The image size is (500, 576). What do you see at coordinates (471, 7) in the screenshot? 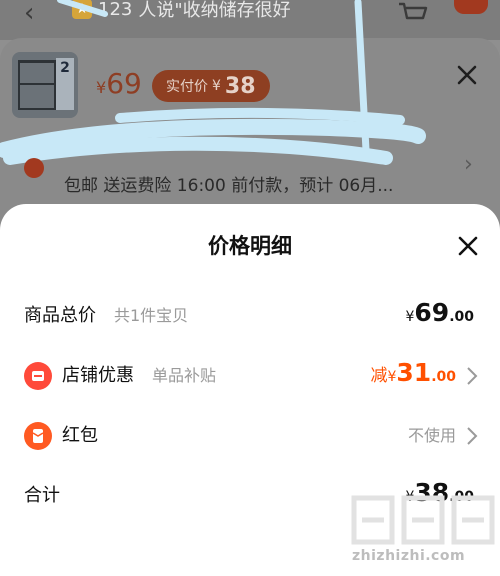
I see `notification-badge` at bounding box center [471, 7].